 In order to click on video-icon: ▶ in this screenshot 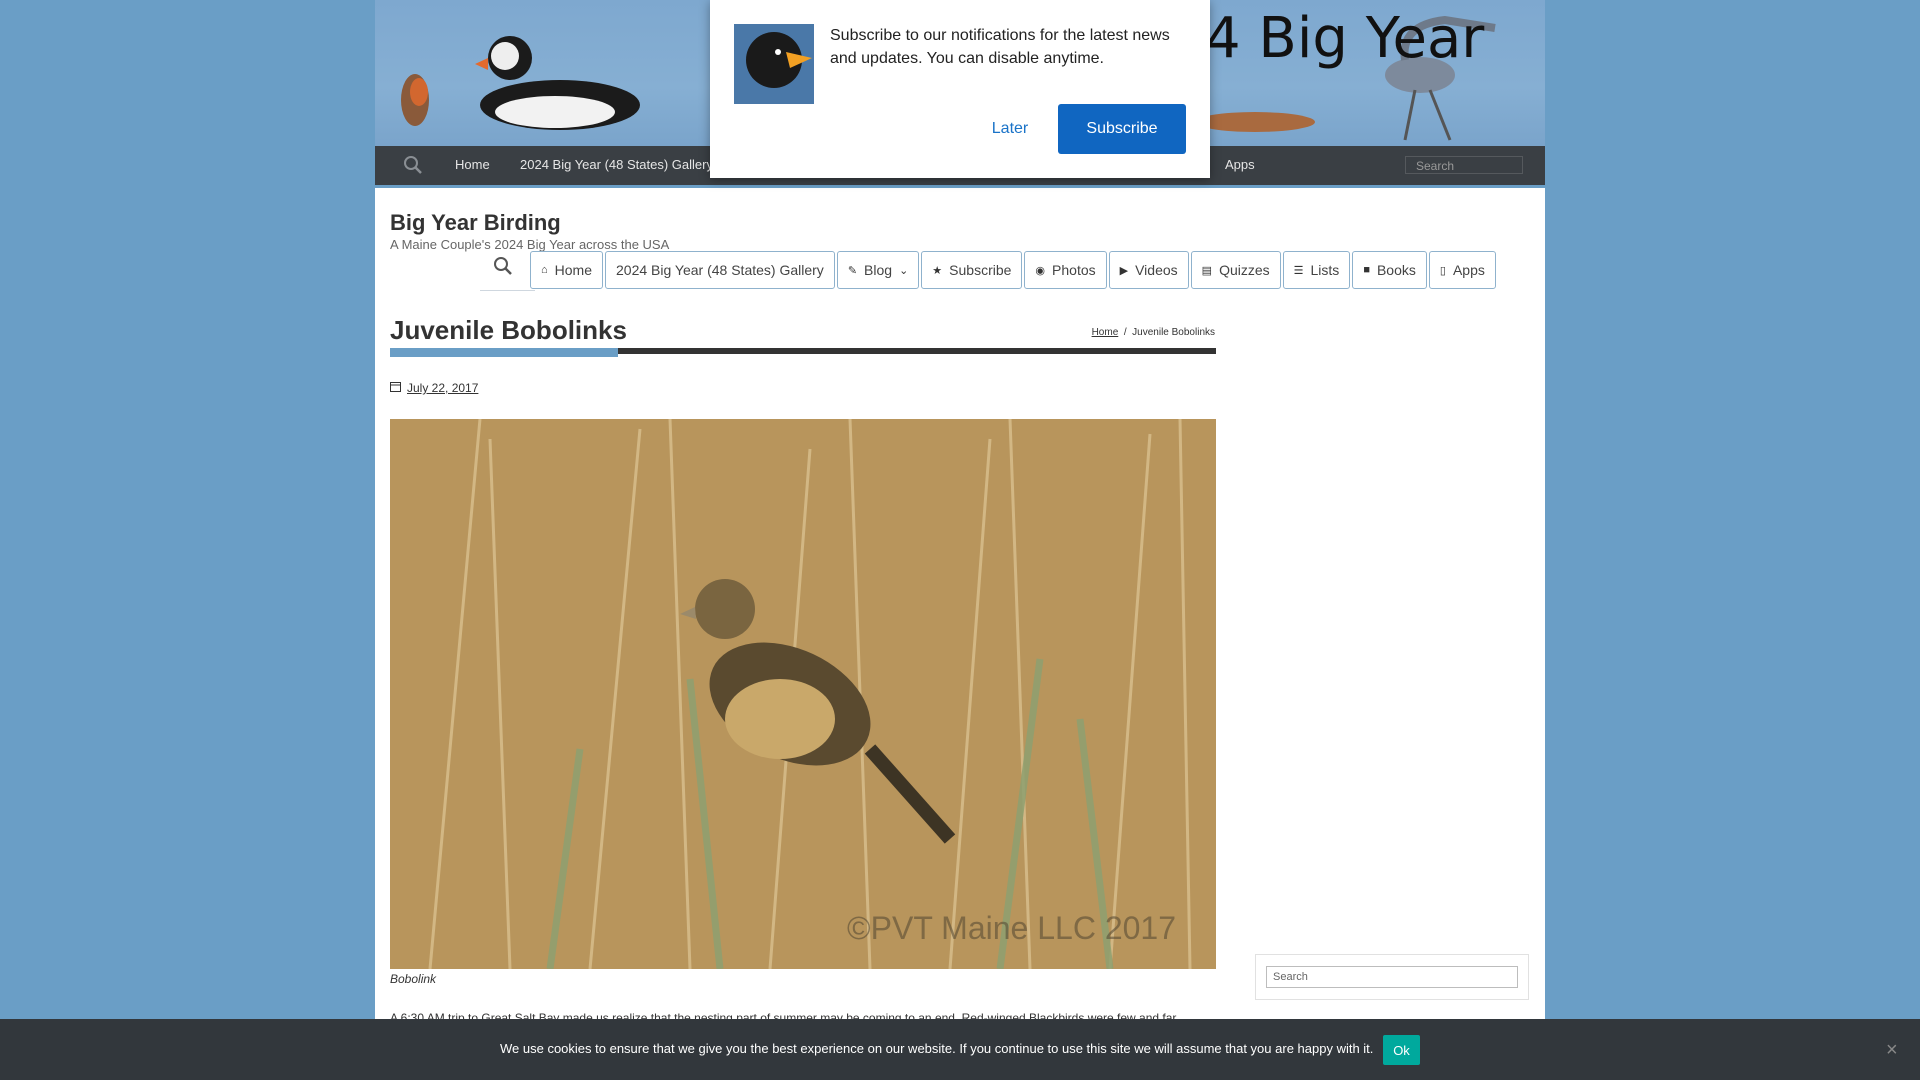, I will do `click(1124, 270)`.